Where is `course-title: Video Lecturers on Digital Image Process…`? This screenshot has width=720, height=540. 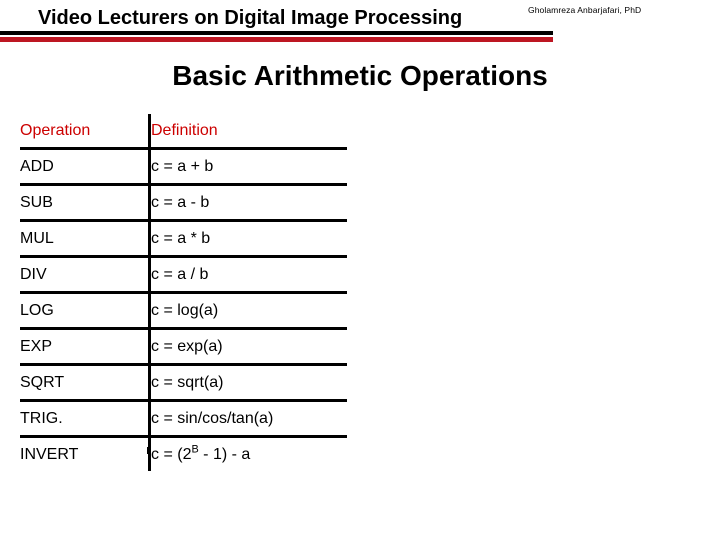
course-title: Video Lecturers on Digital Image Process… is located at coordinates (250, 18).